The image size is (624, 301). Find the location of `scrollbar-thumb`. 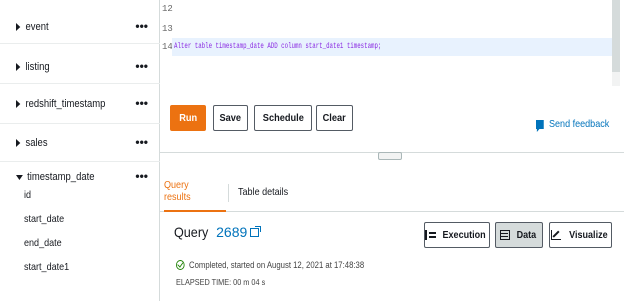

scrollbar-thumb is located at coordinates (616, 36).